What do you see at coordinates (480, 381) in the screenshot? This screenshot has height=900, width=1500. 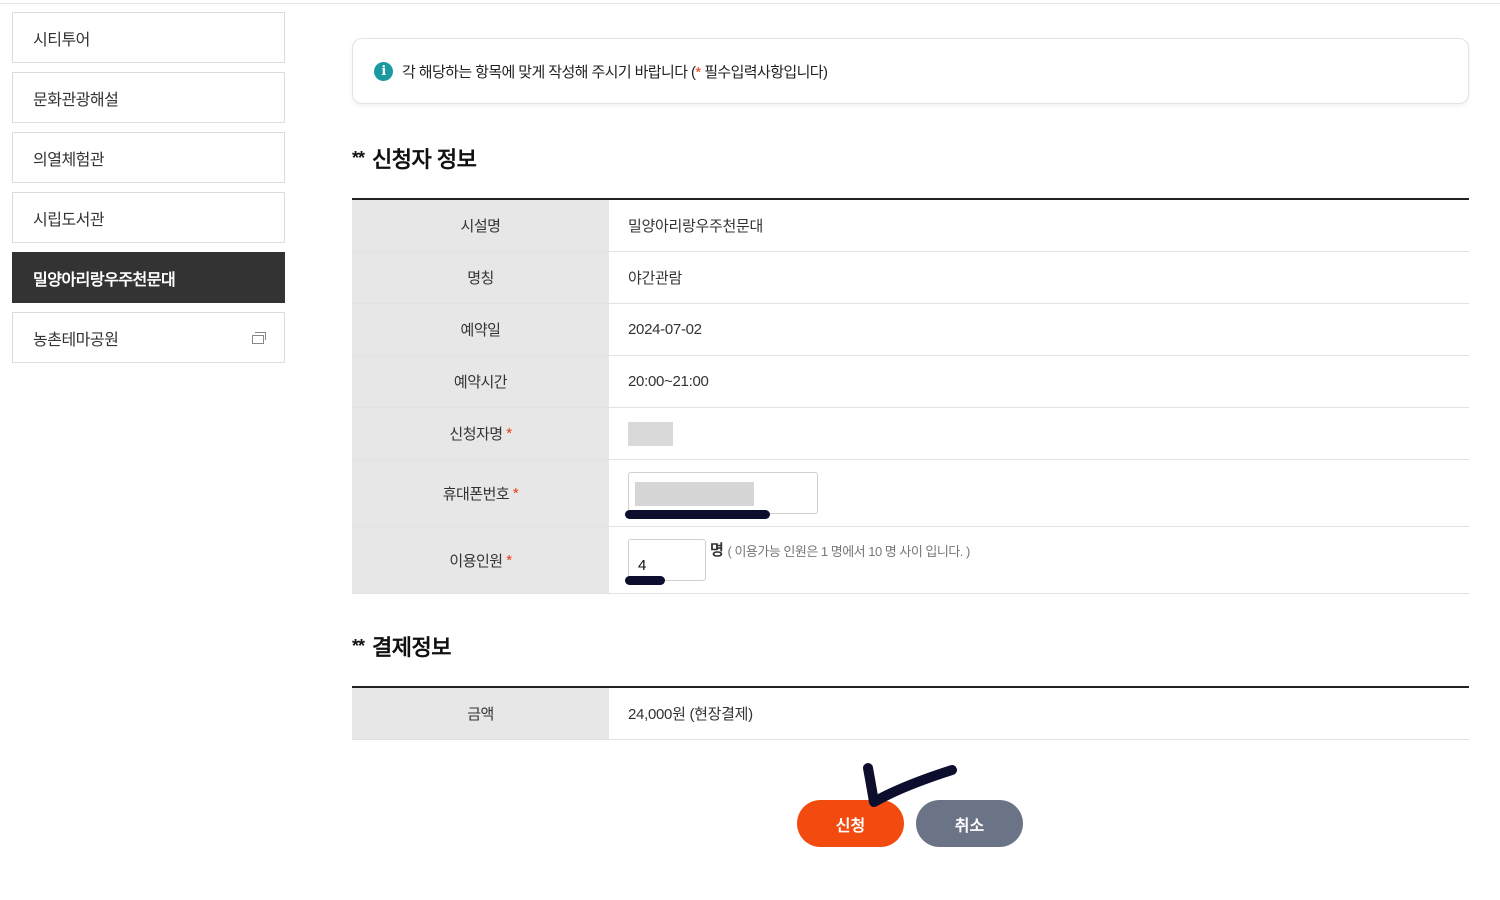 I see `time-label: 예약시간` at bounding box center [480, 381].